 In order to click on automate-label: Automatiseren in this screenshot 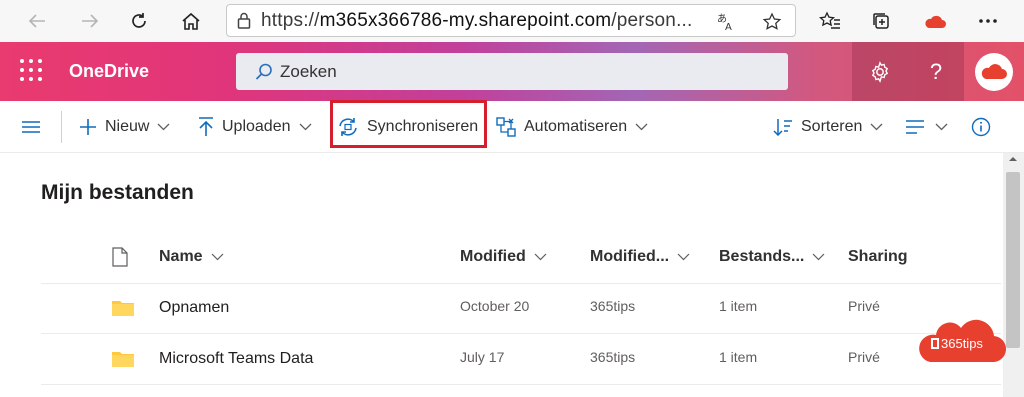, I will do `click(576, 126)`.